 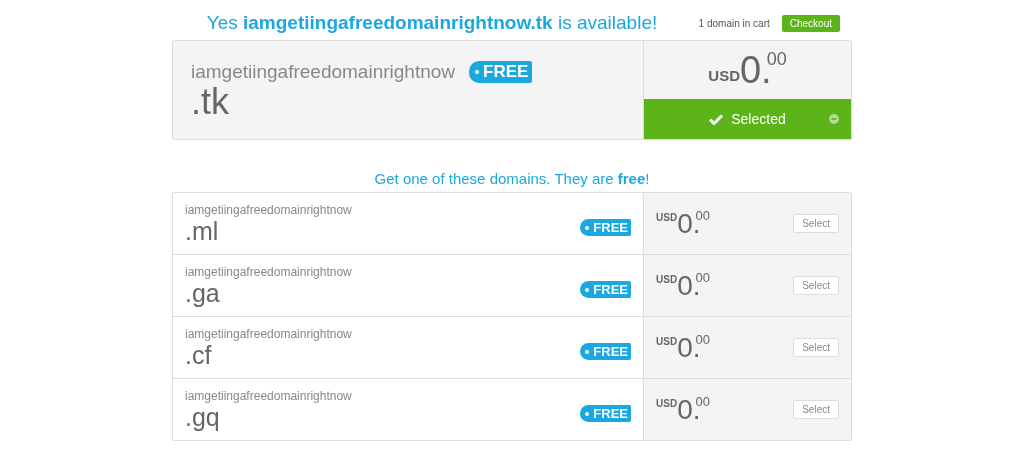 I want to click on cart-count: 1 domain in cart, so click(x=734, y=23).